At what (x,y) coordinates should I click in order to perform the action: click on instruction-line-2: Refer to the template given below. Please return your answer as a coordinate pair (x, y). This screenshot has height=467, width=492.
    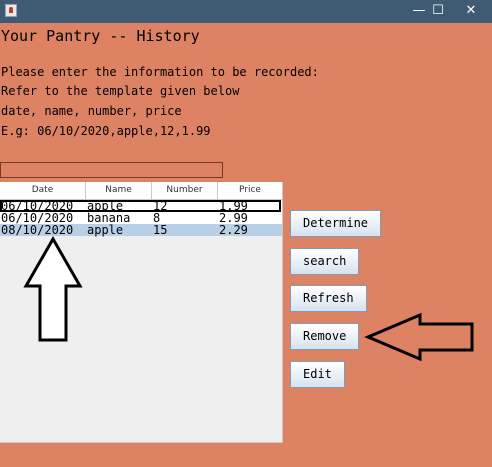
    Looking at the image, I should click on (120, 91).